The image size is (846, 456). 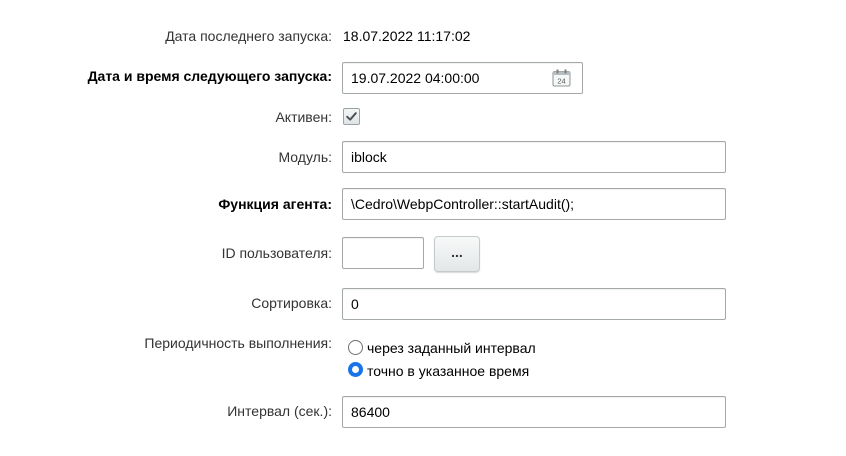 I want to click on agent-function-input: \Cedro\WebpController::startAudit();, so click(x=534, y=204).